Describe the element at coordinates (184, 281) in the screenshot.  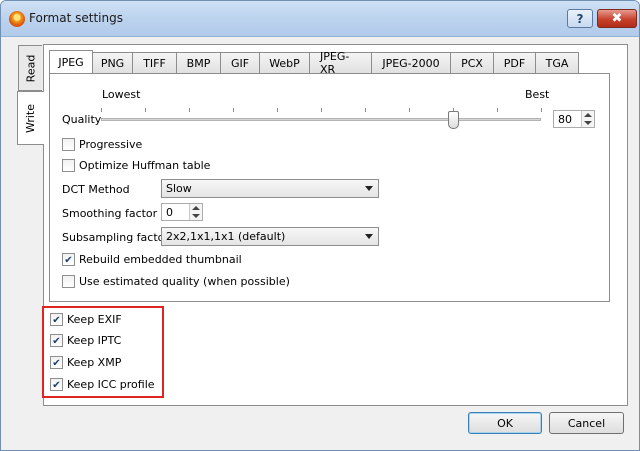
I see `estimated-quality-label: Use estimated quality (when possible)` at that location.